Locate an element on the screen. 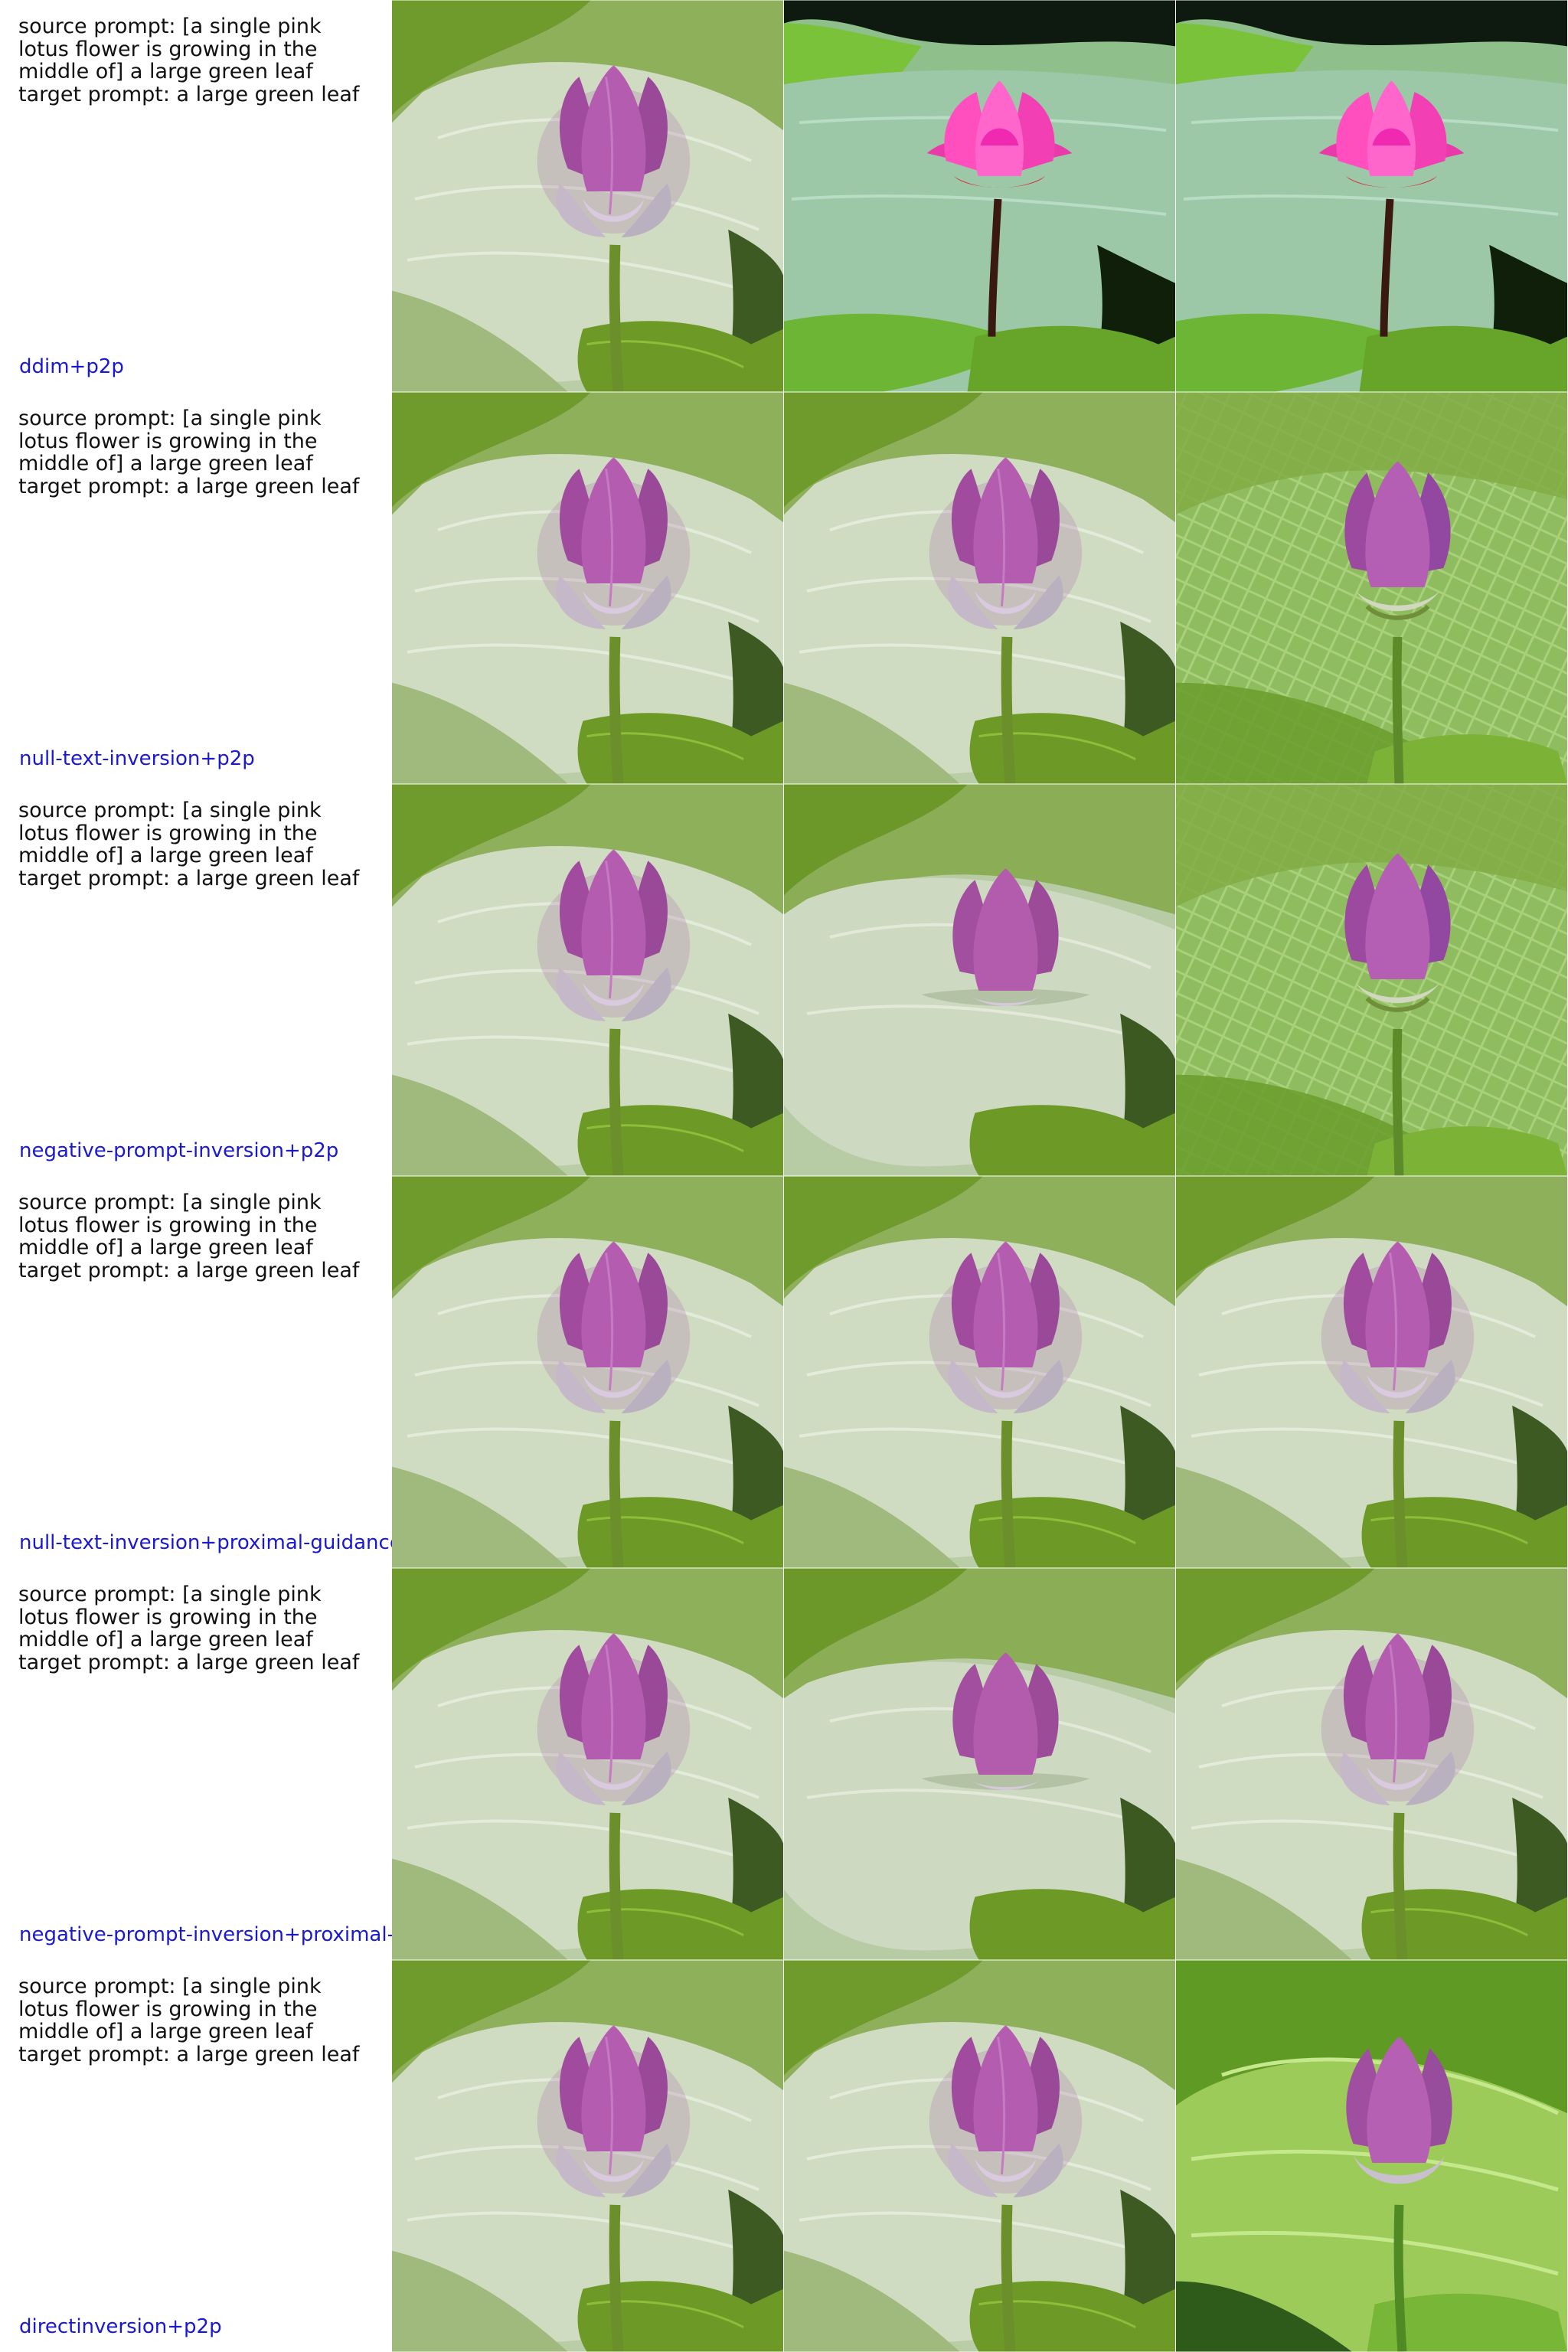  method-label: directinversion+p2p is located at coordinates (120, 2326).